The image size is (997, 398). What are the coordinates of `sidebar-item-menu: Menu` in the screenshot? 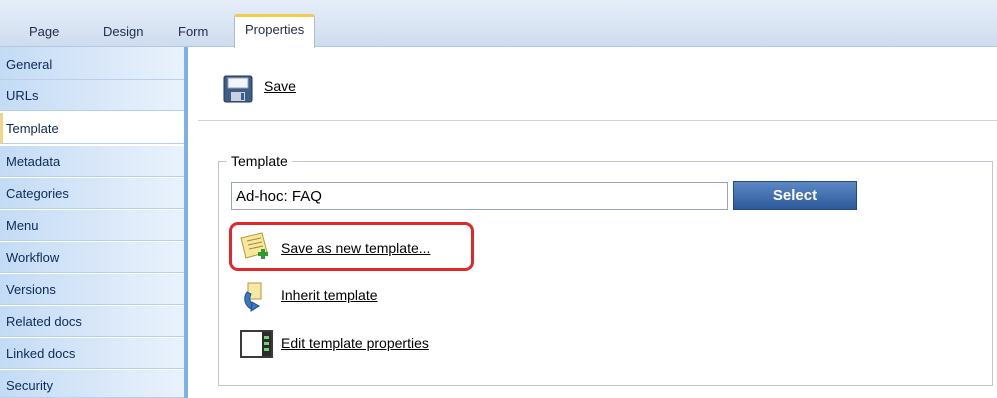 It's located at (92, 225).